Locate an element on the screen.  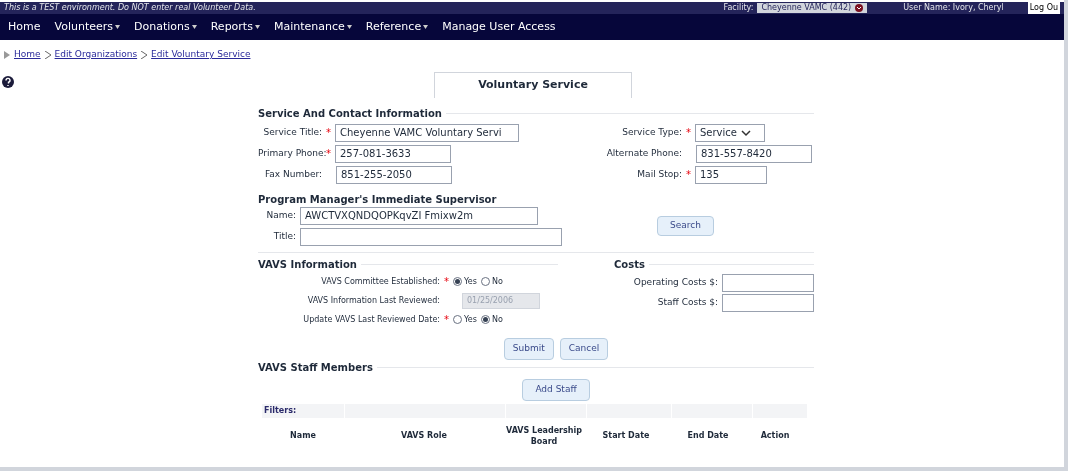
column-header: Action is located at coordinates (775, 435).